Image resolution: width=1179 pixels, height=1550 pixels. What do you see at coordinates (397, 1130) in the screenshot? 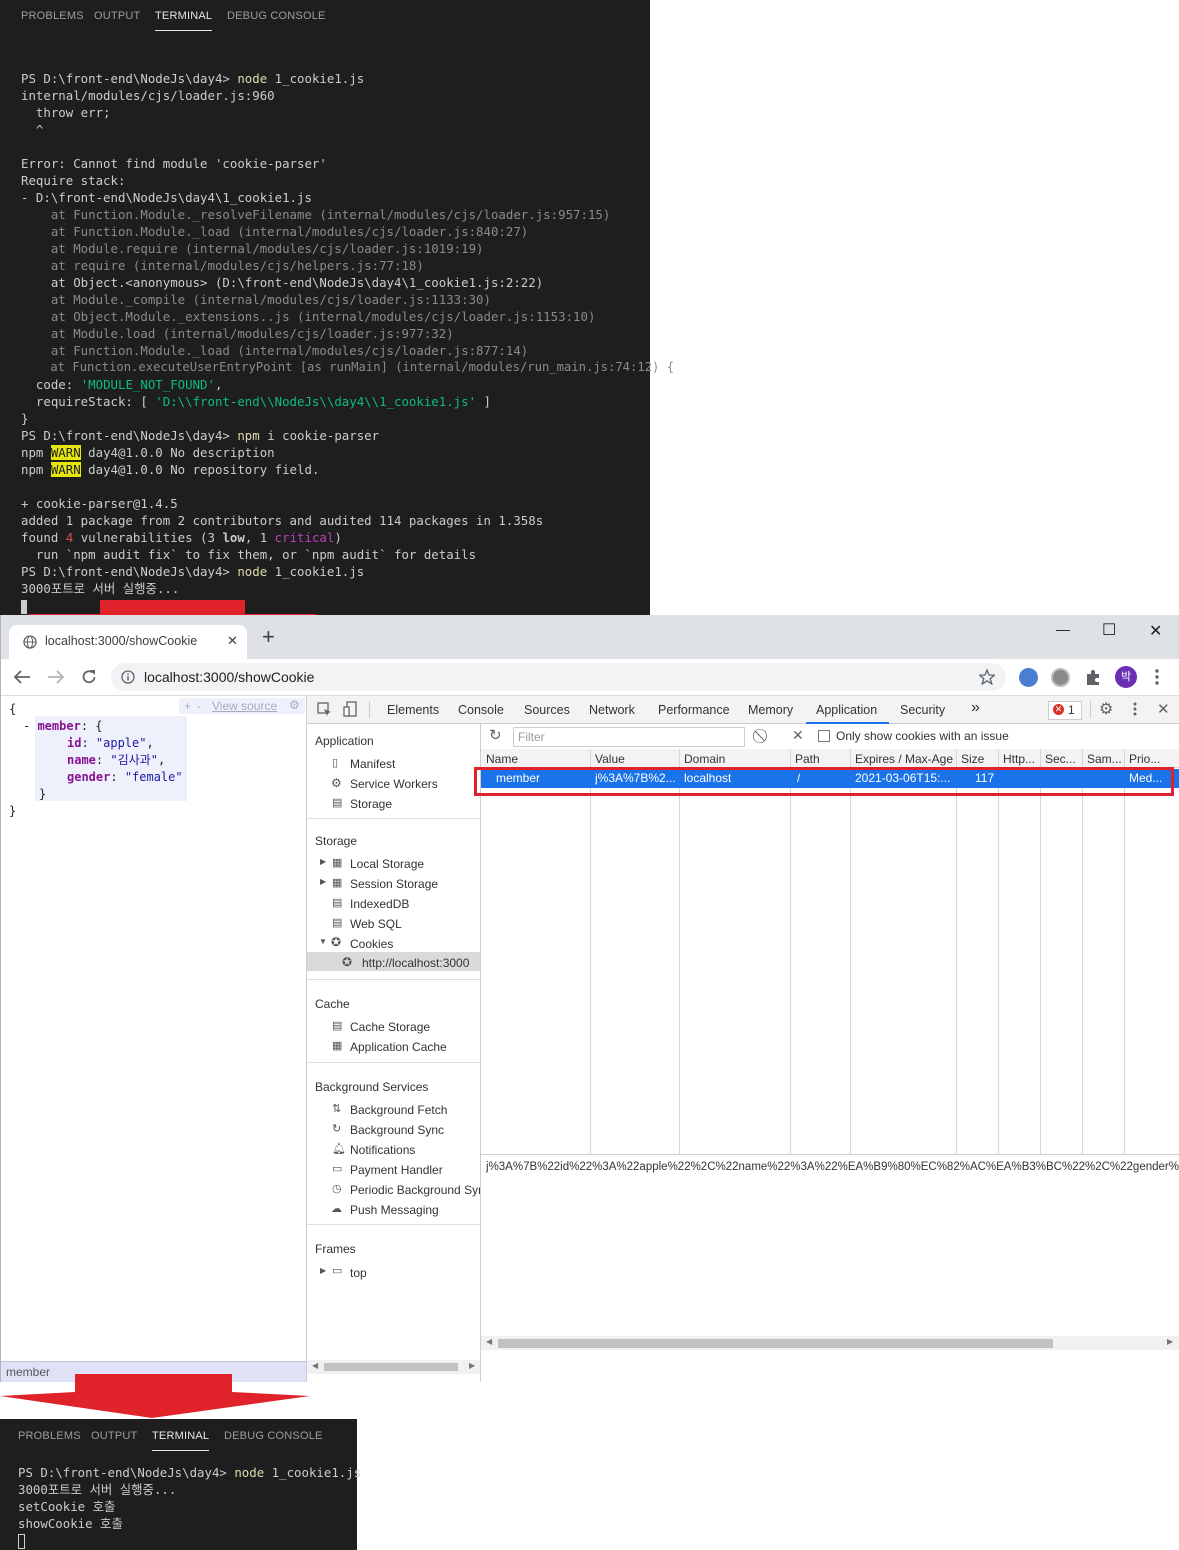
I see `sidebar-item-background-sync: Background Sync` at bounding box center [397, 1130].